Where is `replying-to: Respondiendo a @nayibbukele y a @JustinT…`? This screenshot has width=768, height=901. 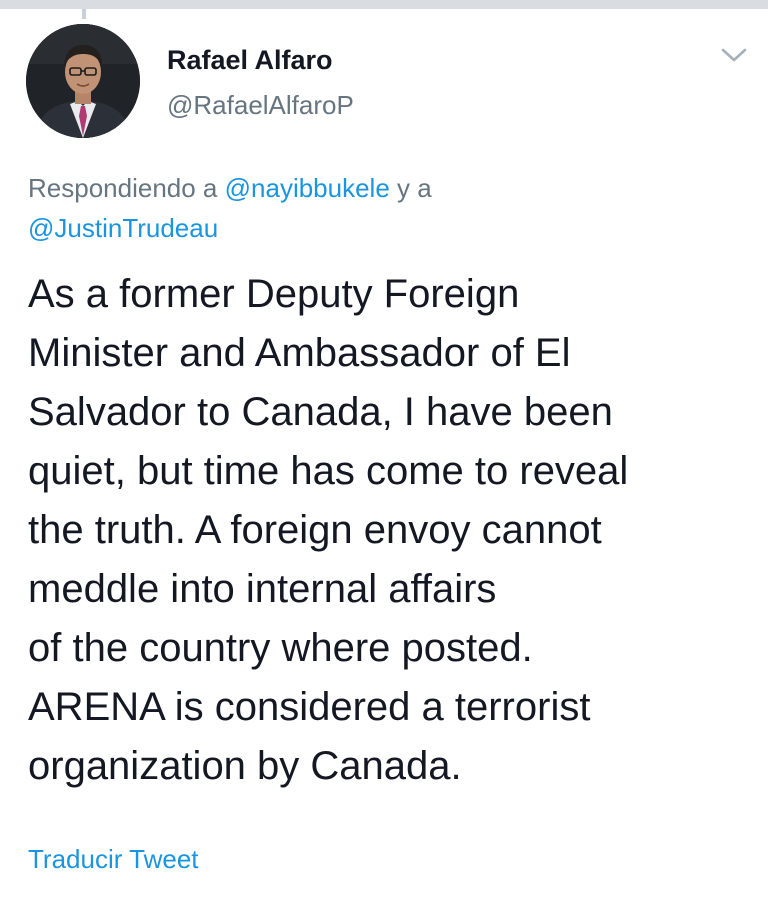
replying-to: Respondiendo a @nayibbukele y a @JustinT… is located at coordinates (378, 208).